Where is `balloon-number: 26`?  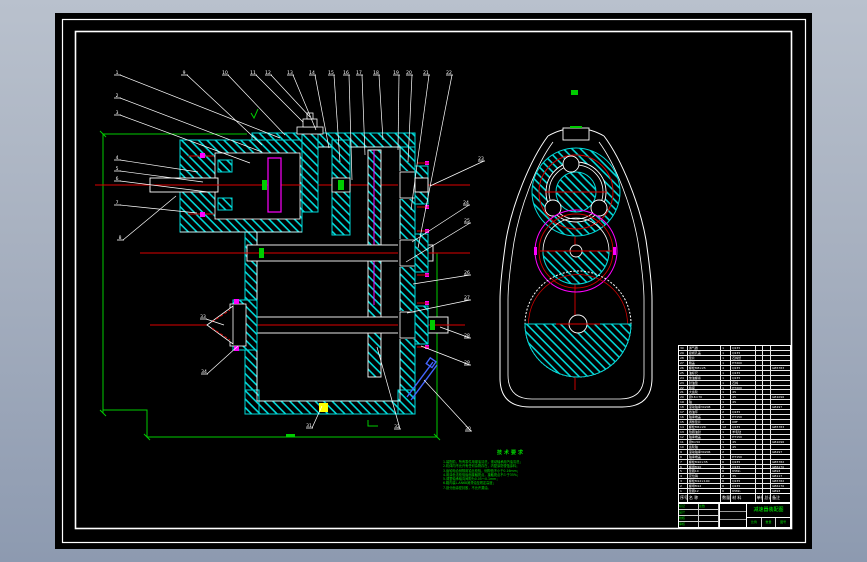 balloon-number: 26 is located at coordinates (467, 273).